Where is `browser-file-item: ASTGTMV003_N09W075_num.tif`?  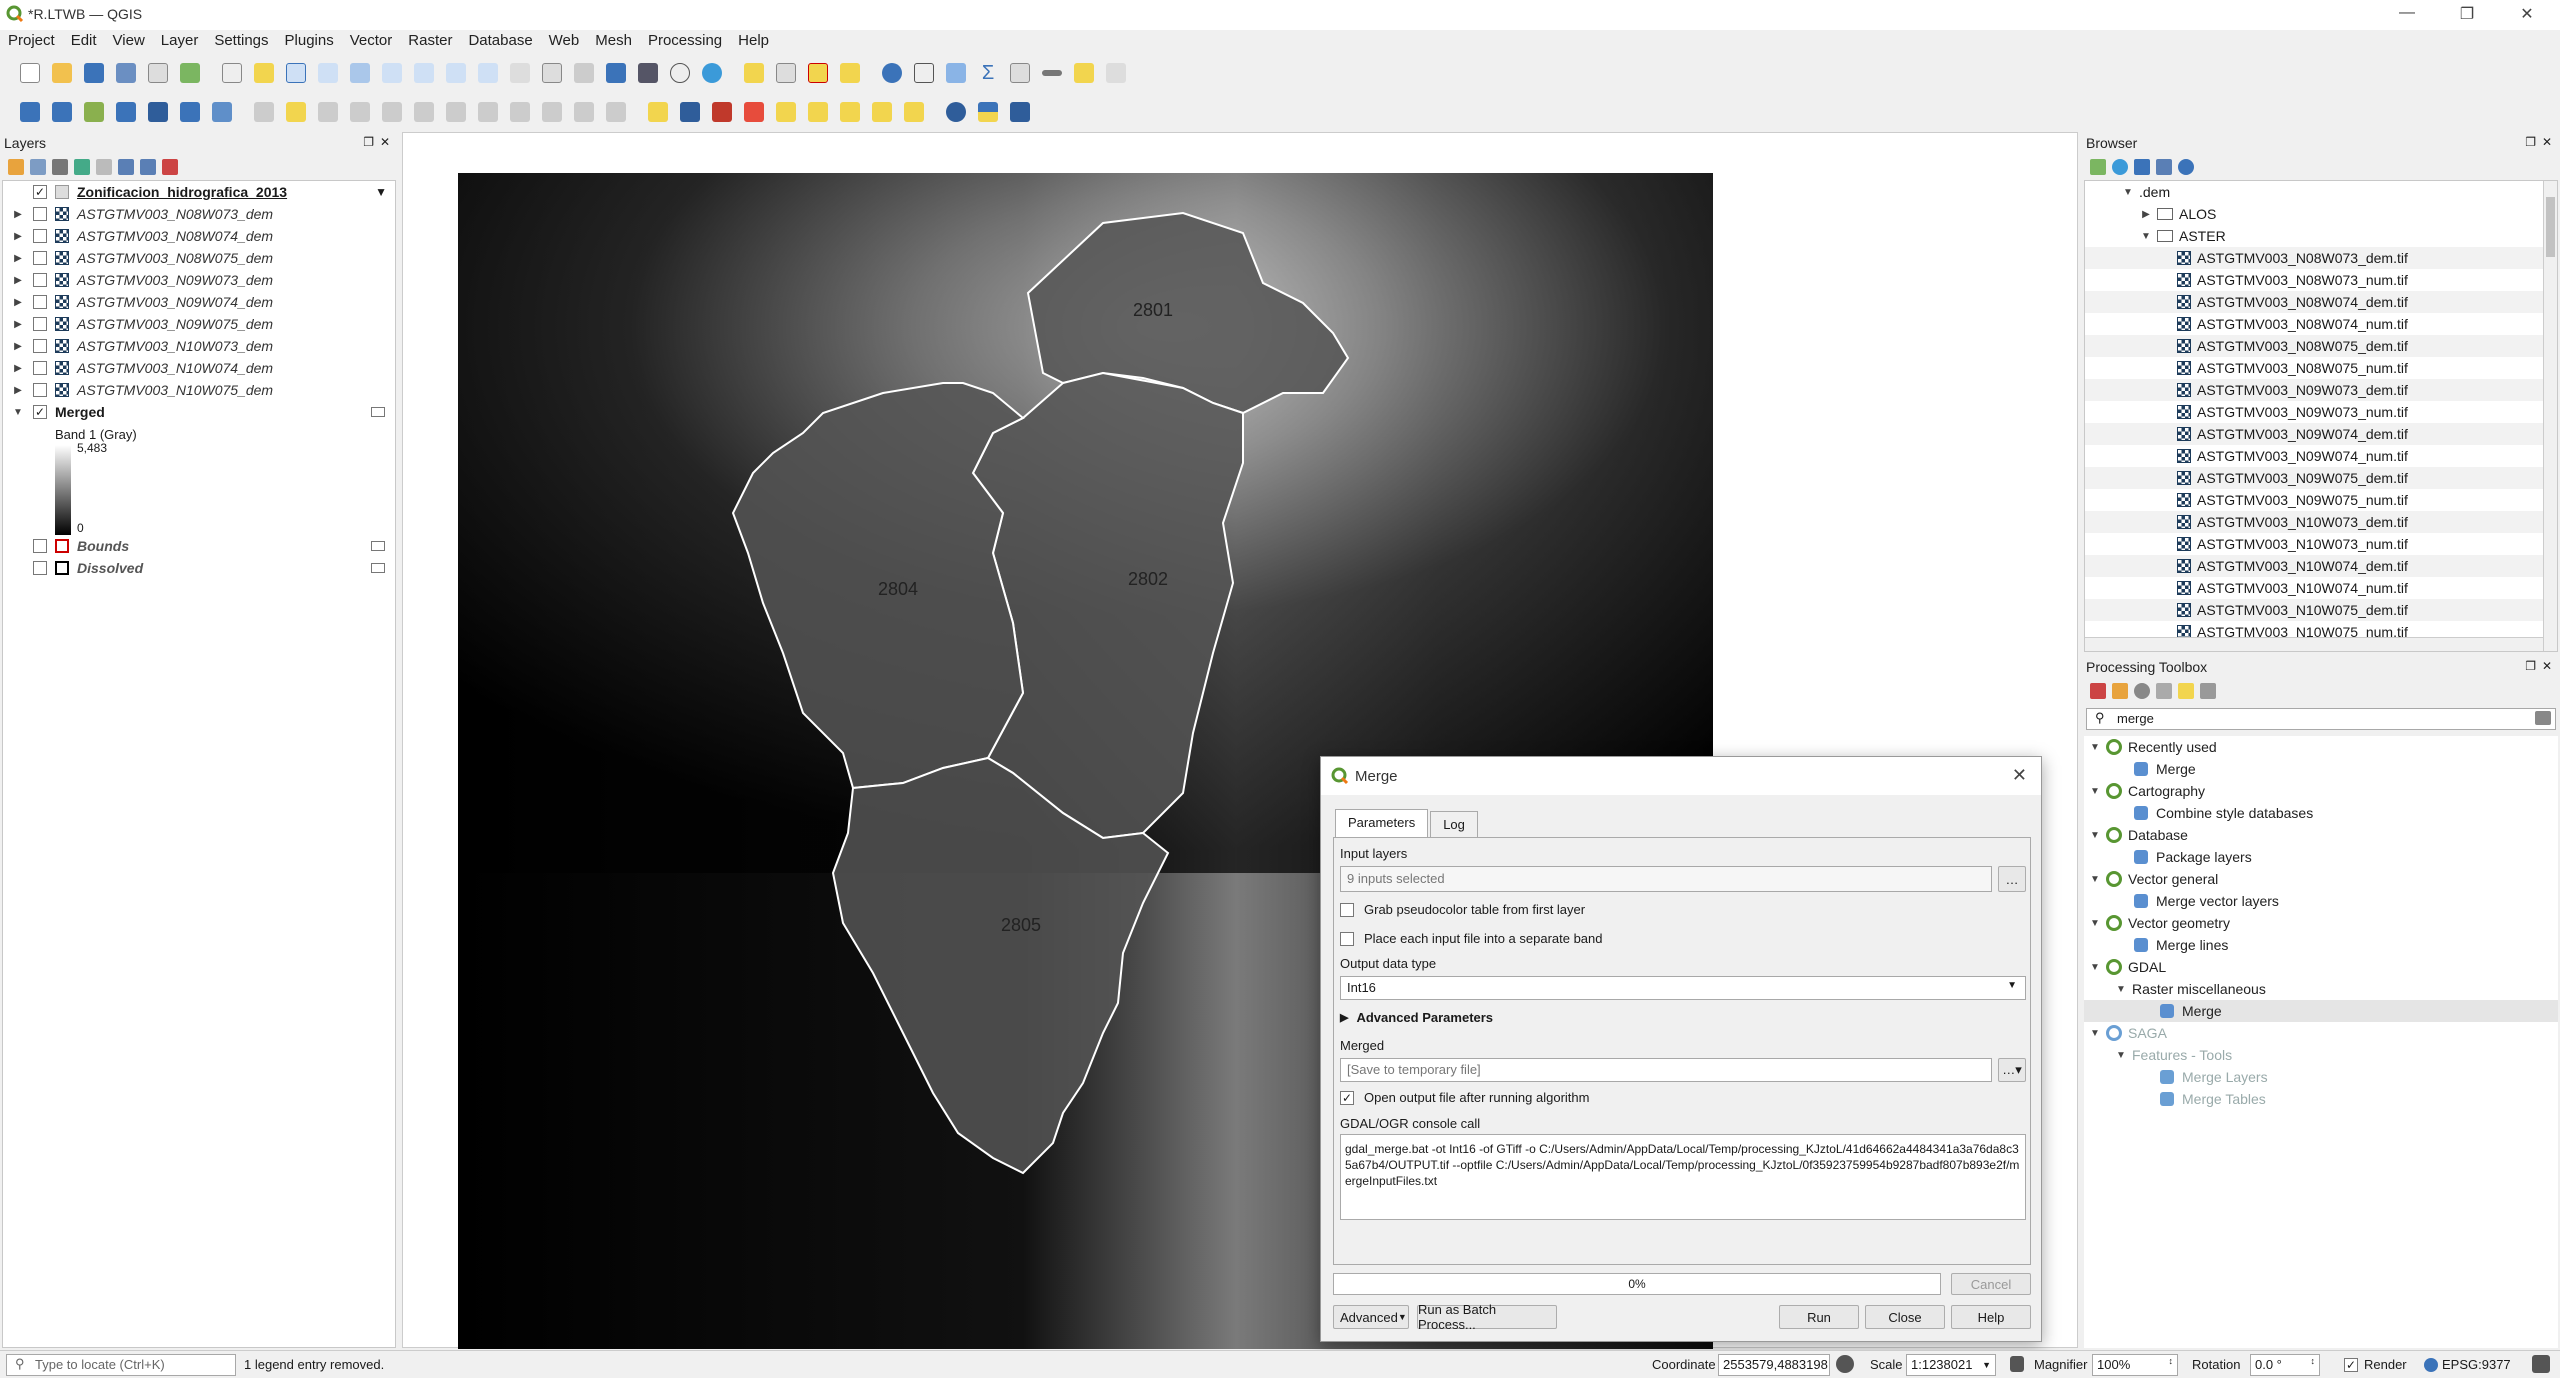 browser-file-item: ASTGTMV003_N09W075_num.tif is located at coordinates (2321, 500).